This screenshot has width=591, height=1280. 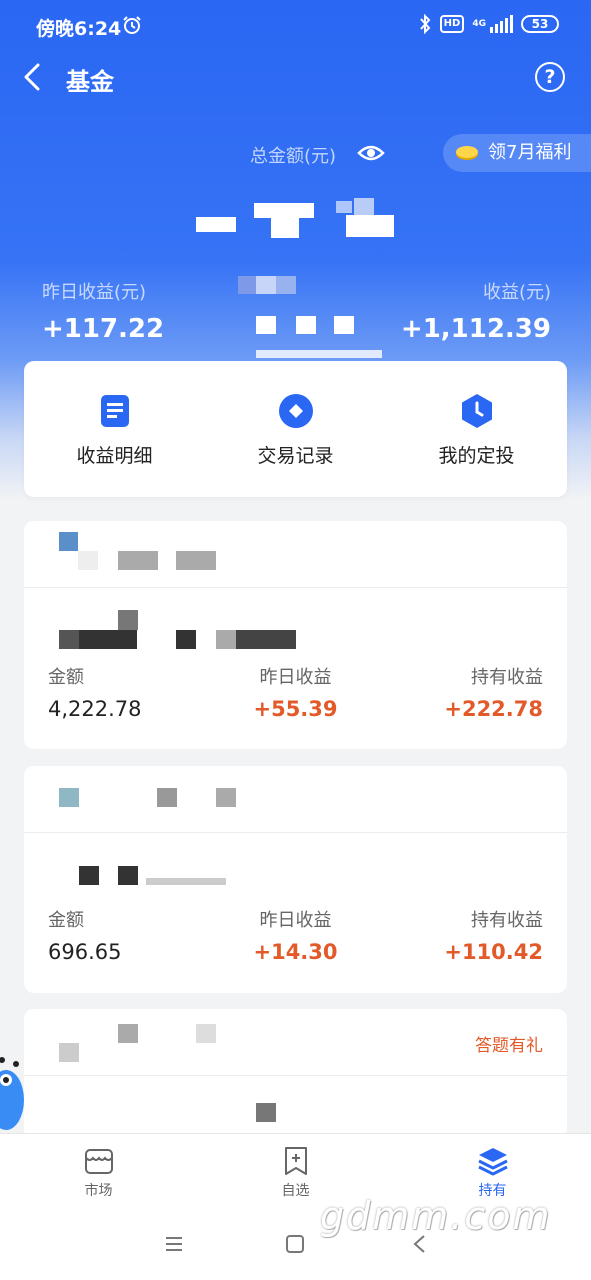 I want to click on holding-earnings-label: 收益(元), so click(x=516, y=292).